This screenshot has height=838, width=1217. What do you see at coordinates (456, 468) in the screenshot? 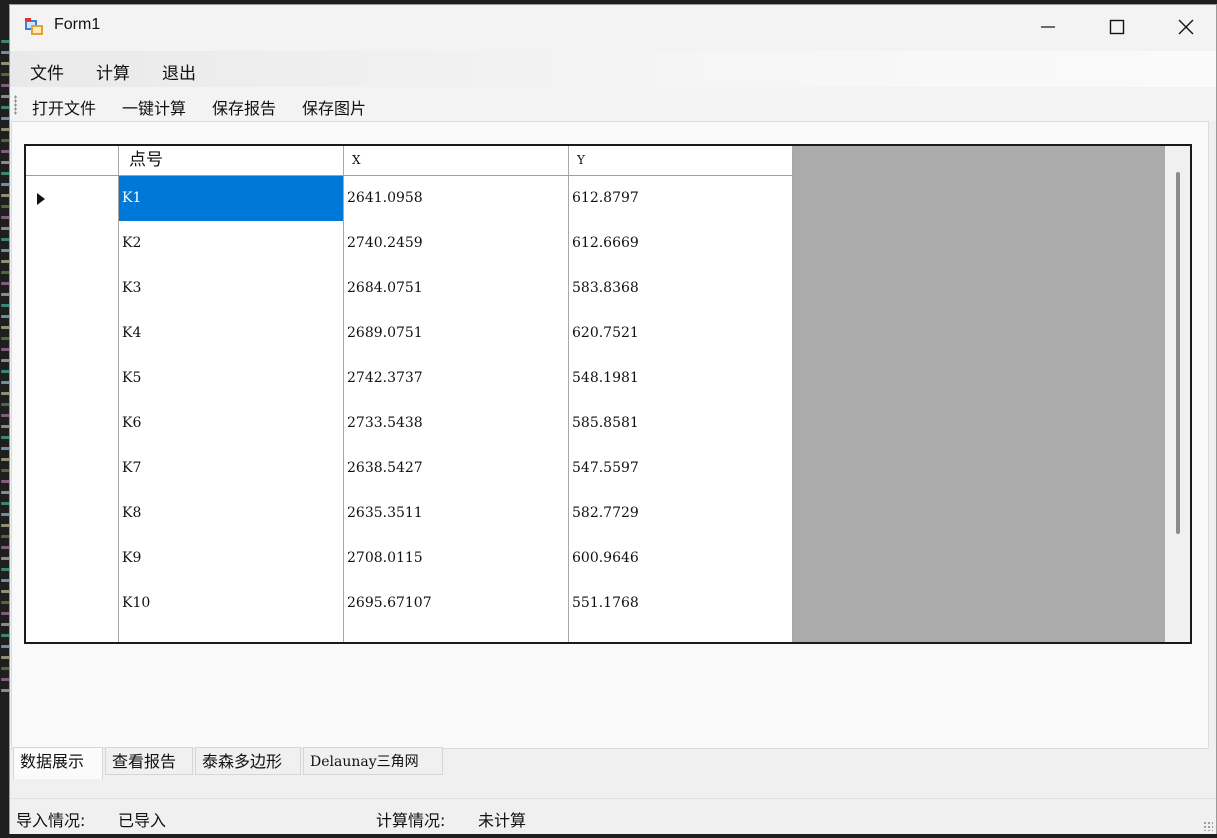
I see `cell-x: 2638.5427` at bounding box center [456, 468].